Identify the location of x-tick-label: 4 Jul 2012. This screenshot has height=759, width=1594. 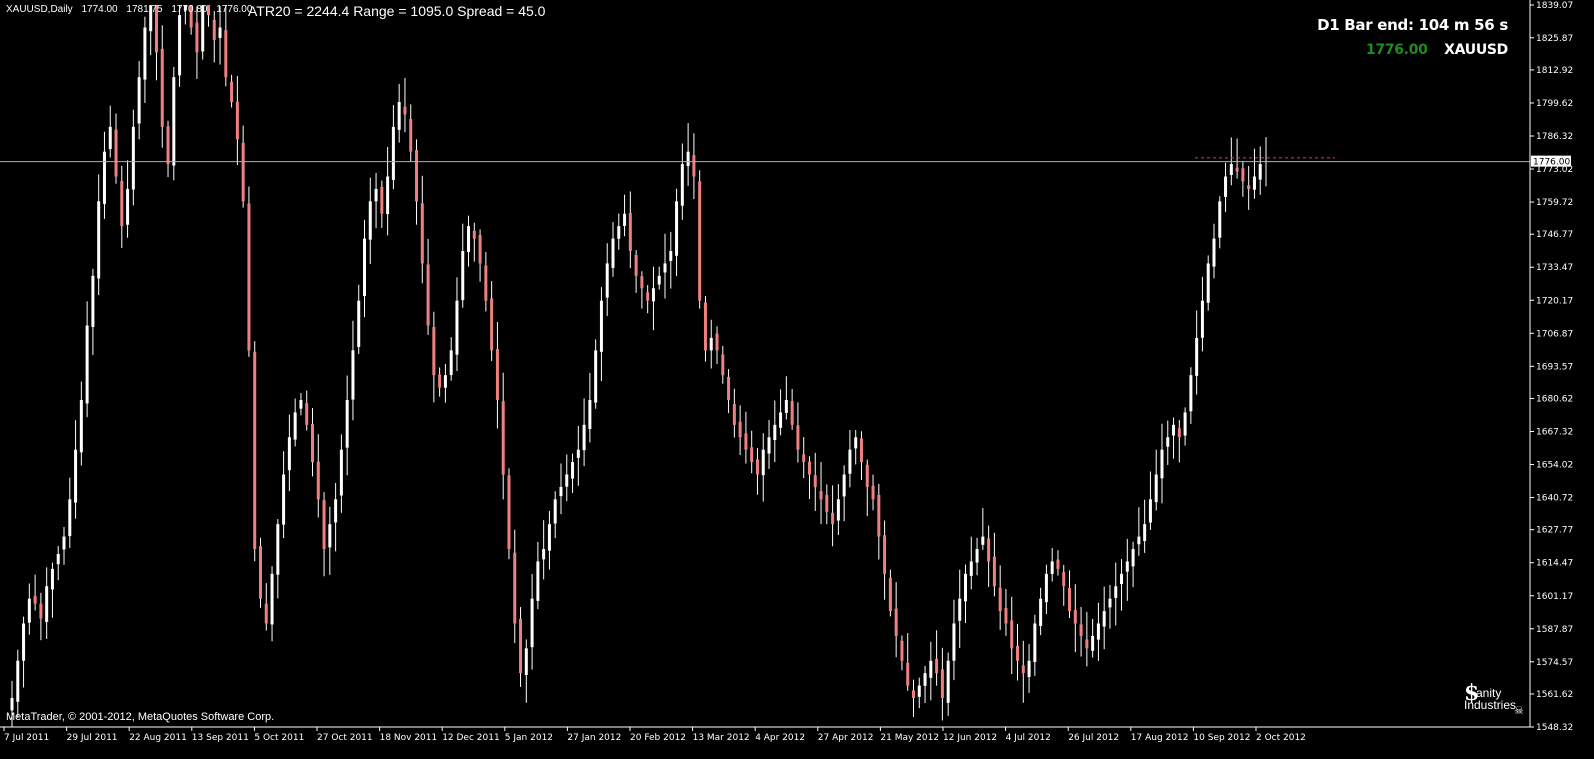
(1028, 738).